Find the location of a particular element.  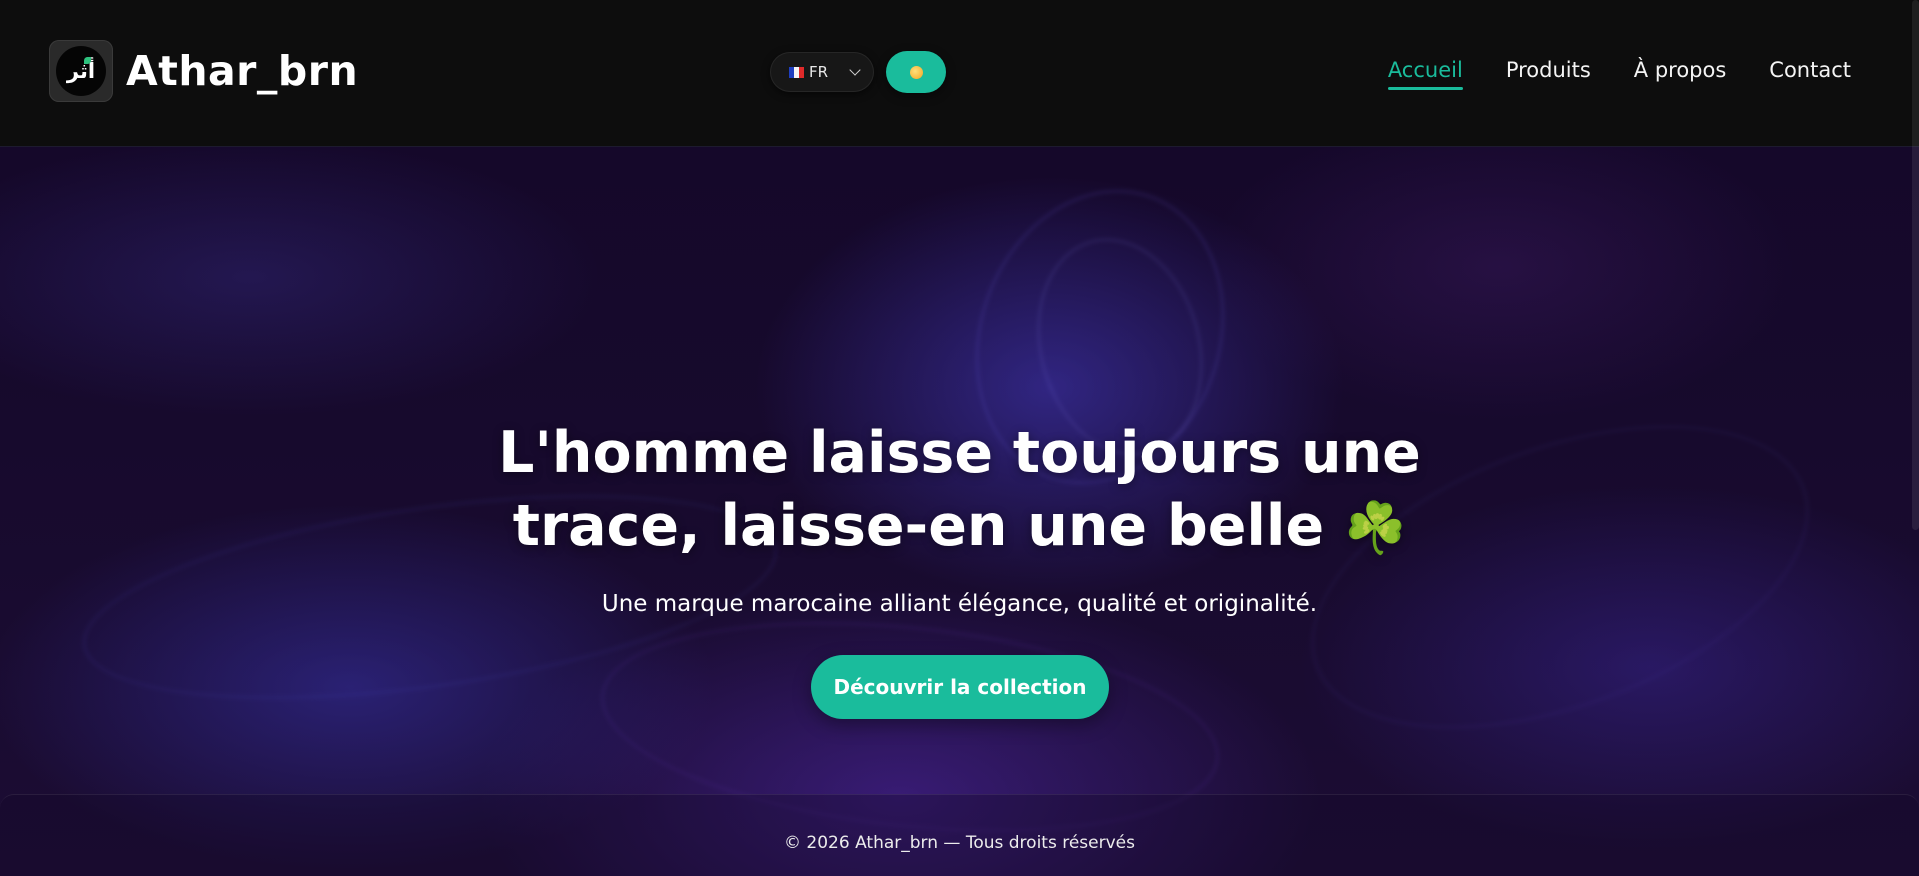

nav-item-contact: Contact is located at coordinates (1810, 73).